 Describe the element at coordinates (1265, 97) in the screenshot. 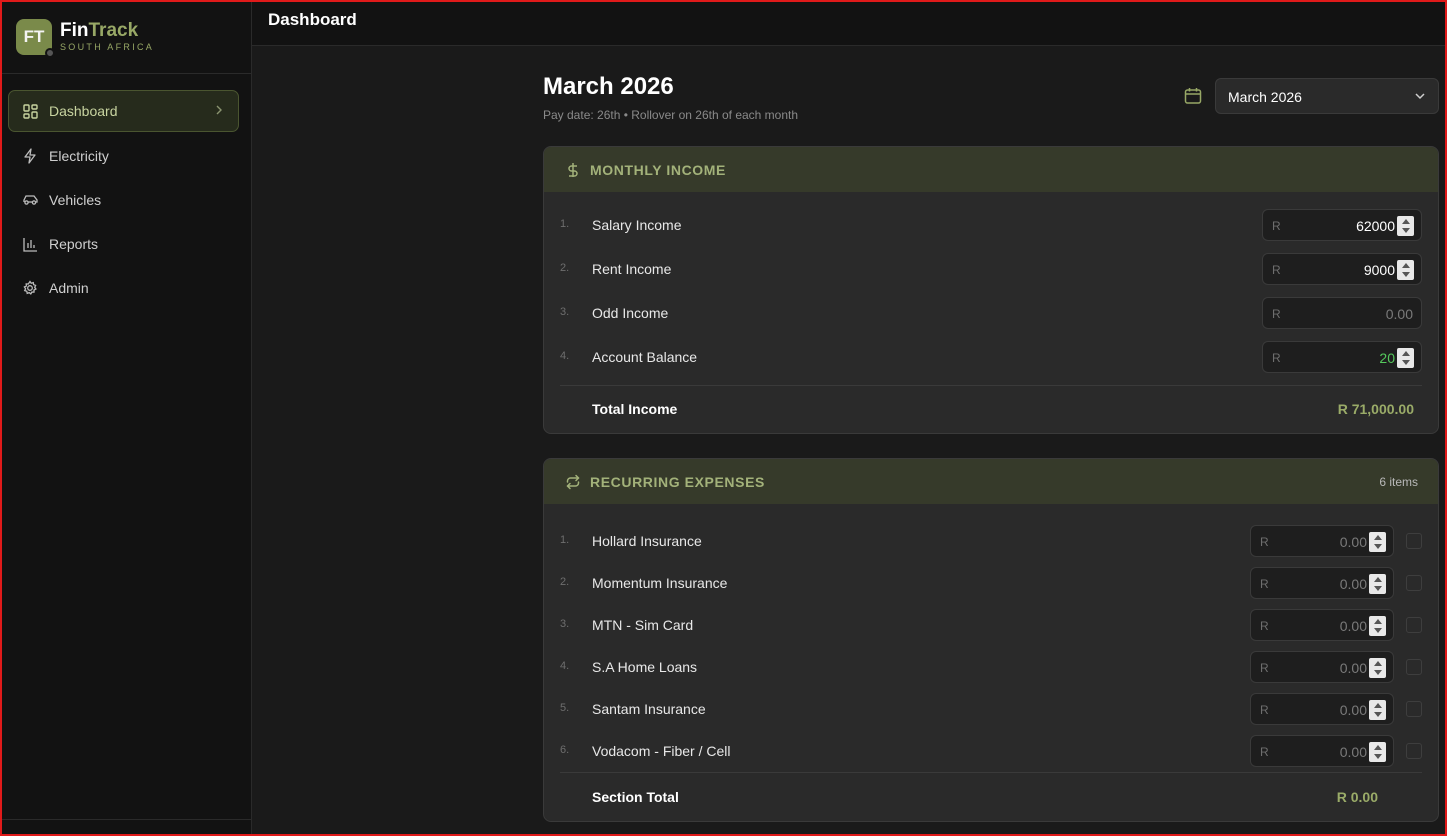

I see `month-select-value: March 2026` at that location.